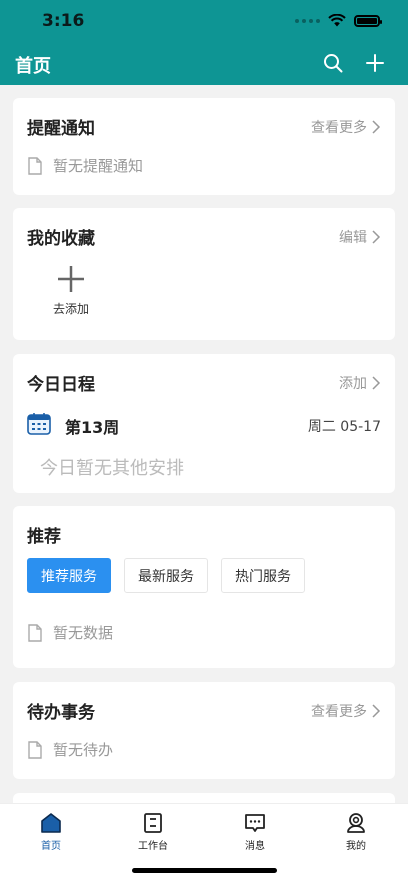 The width and height of the screenshot is (408, 883). What do you see at coordinates (255, 846) in the screenshot?
I see `tab-messages-label: 消息` at bounding box center [255, 846].